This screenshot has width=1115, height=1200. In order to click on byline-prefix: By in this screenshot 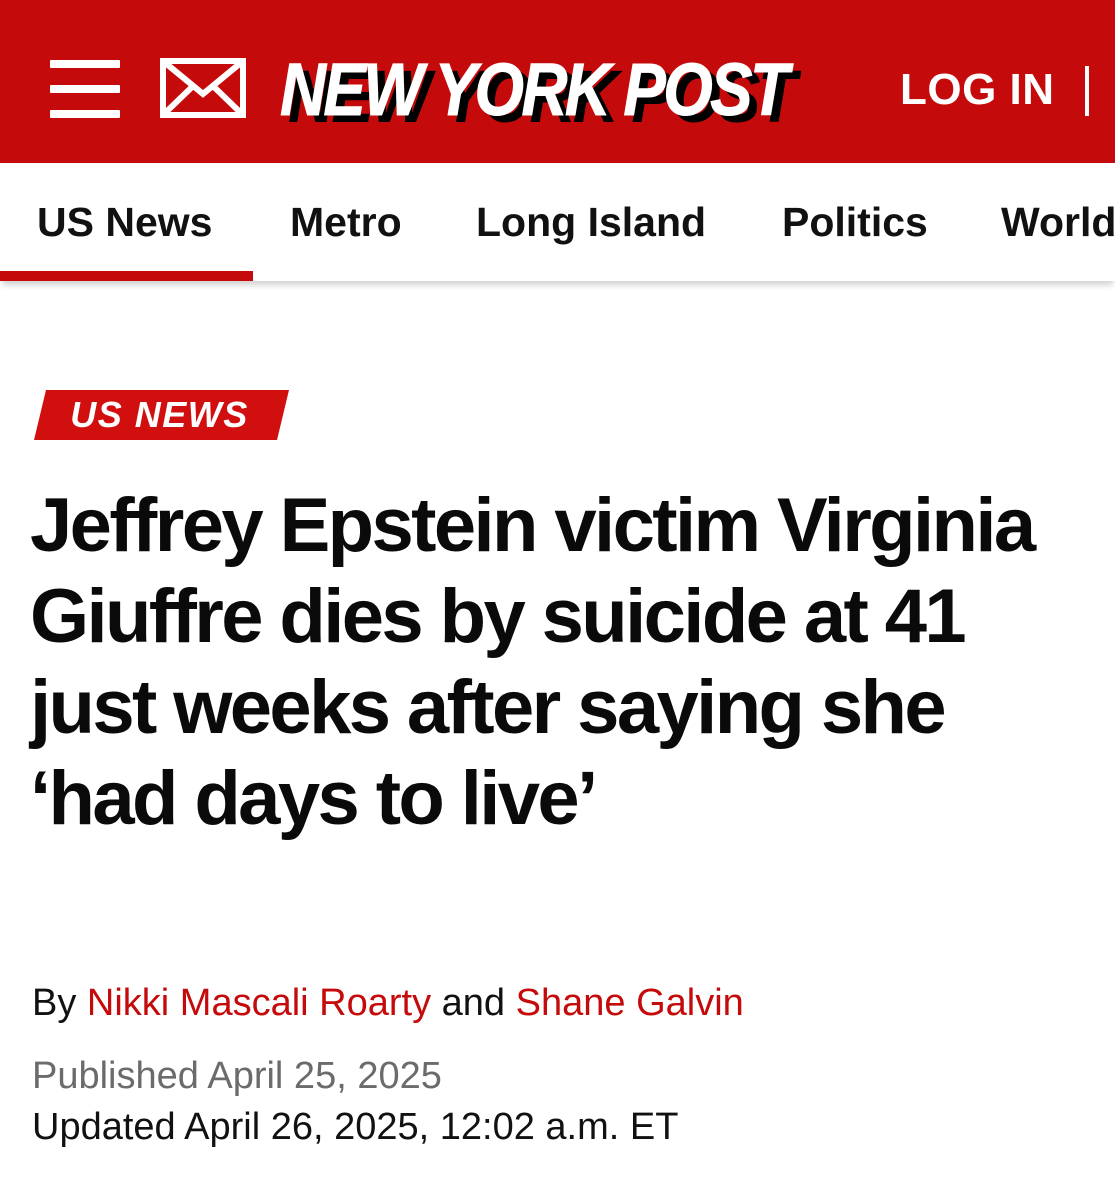, I will do `click(54, 1003)`.